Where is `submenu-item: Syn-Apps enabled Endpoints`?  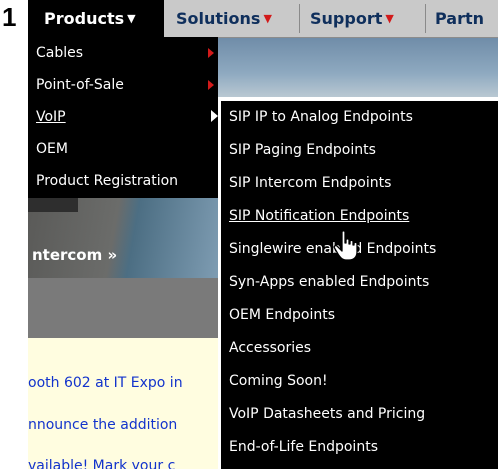
submenu-item: Syn-Apps enabled Endpoints is located at coordinates (325, 282).